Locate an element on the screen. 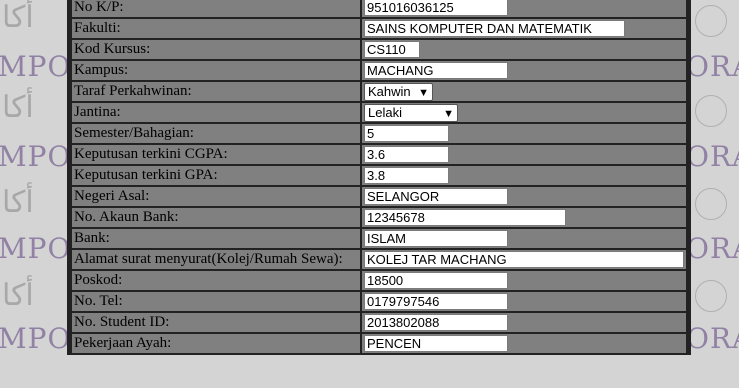 This screenshot has height=388, width=739. form-row-marital-status: Taraf Perkahwinan: Kahwin ▼ is located at coordinates (379, 91).